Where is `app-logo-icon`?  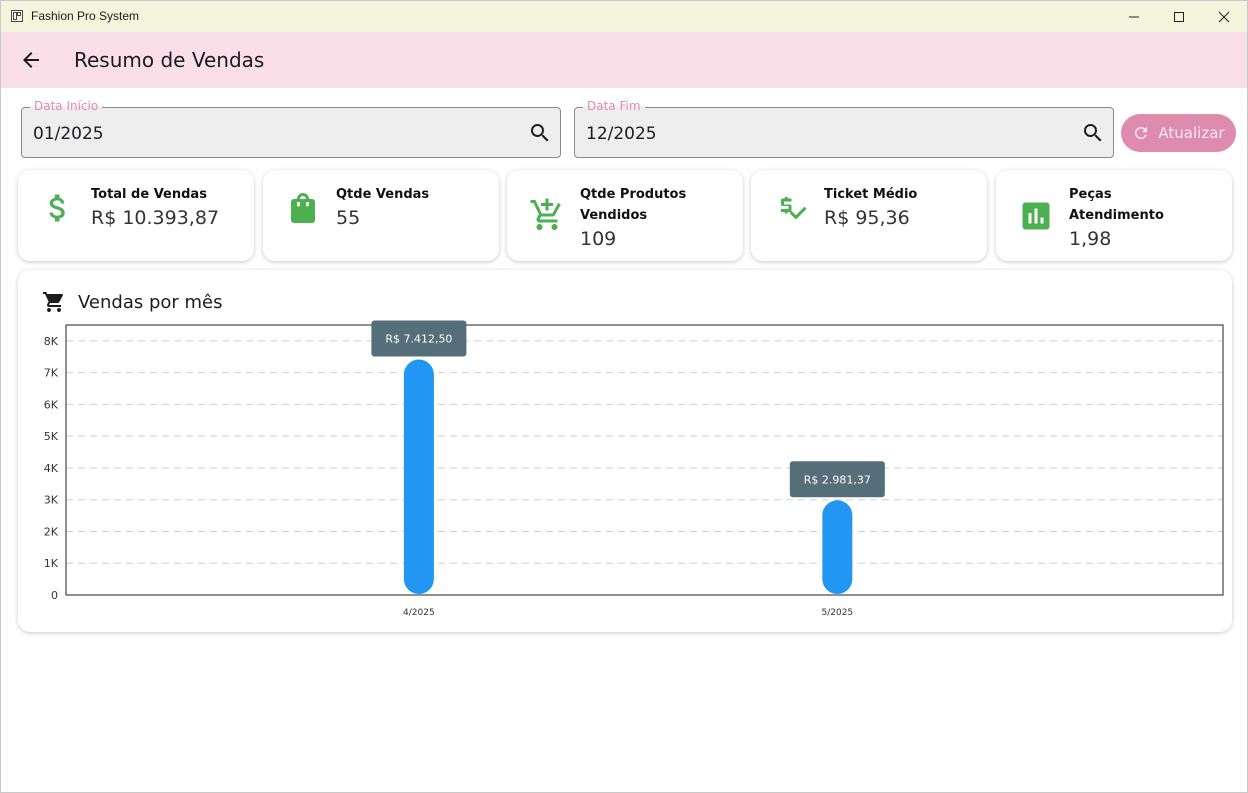 app-logo-icon is located at coordinates (17, 16).